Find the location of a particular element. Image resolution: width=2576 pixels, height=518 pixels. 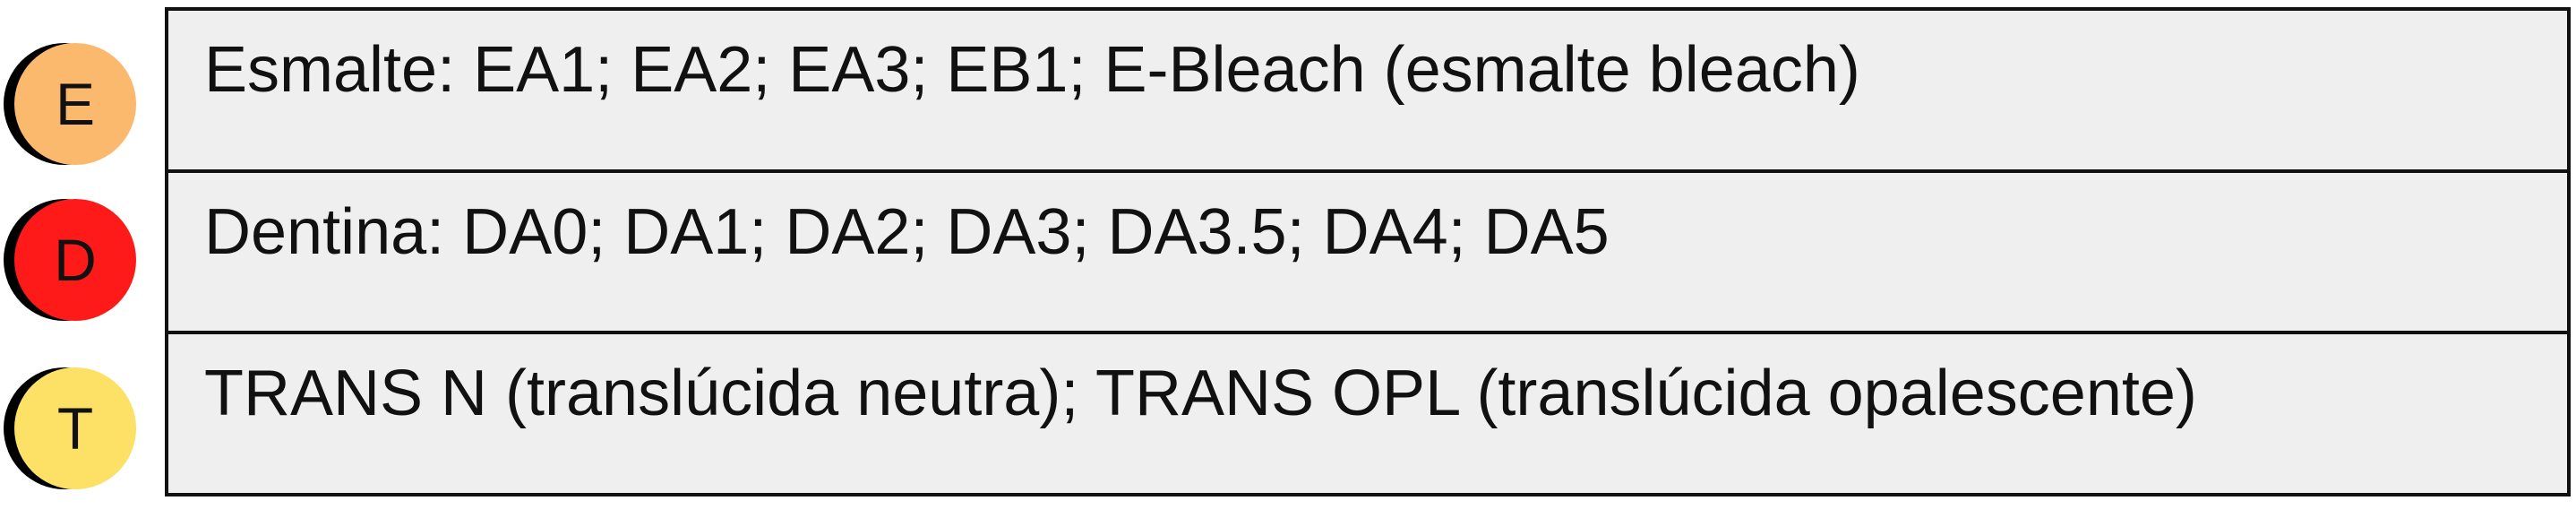

translucent-badge-letter: T is located at coordinates (75, 428).